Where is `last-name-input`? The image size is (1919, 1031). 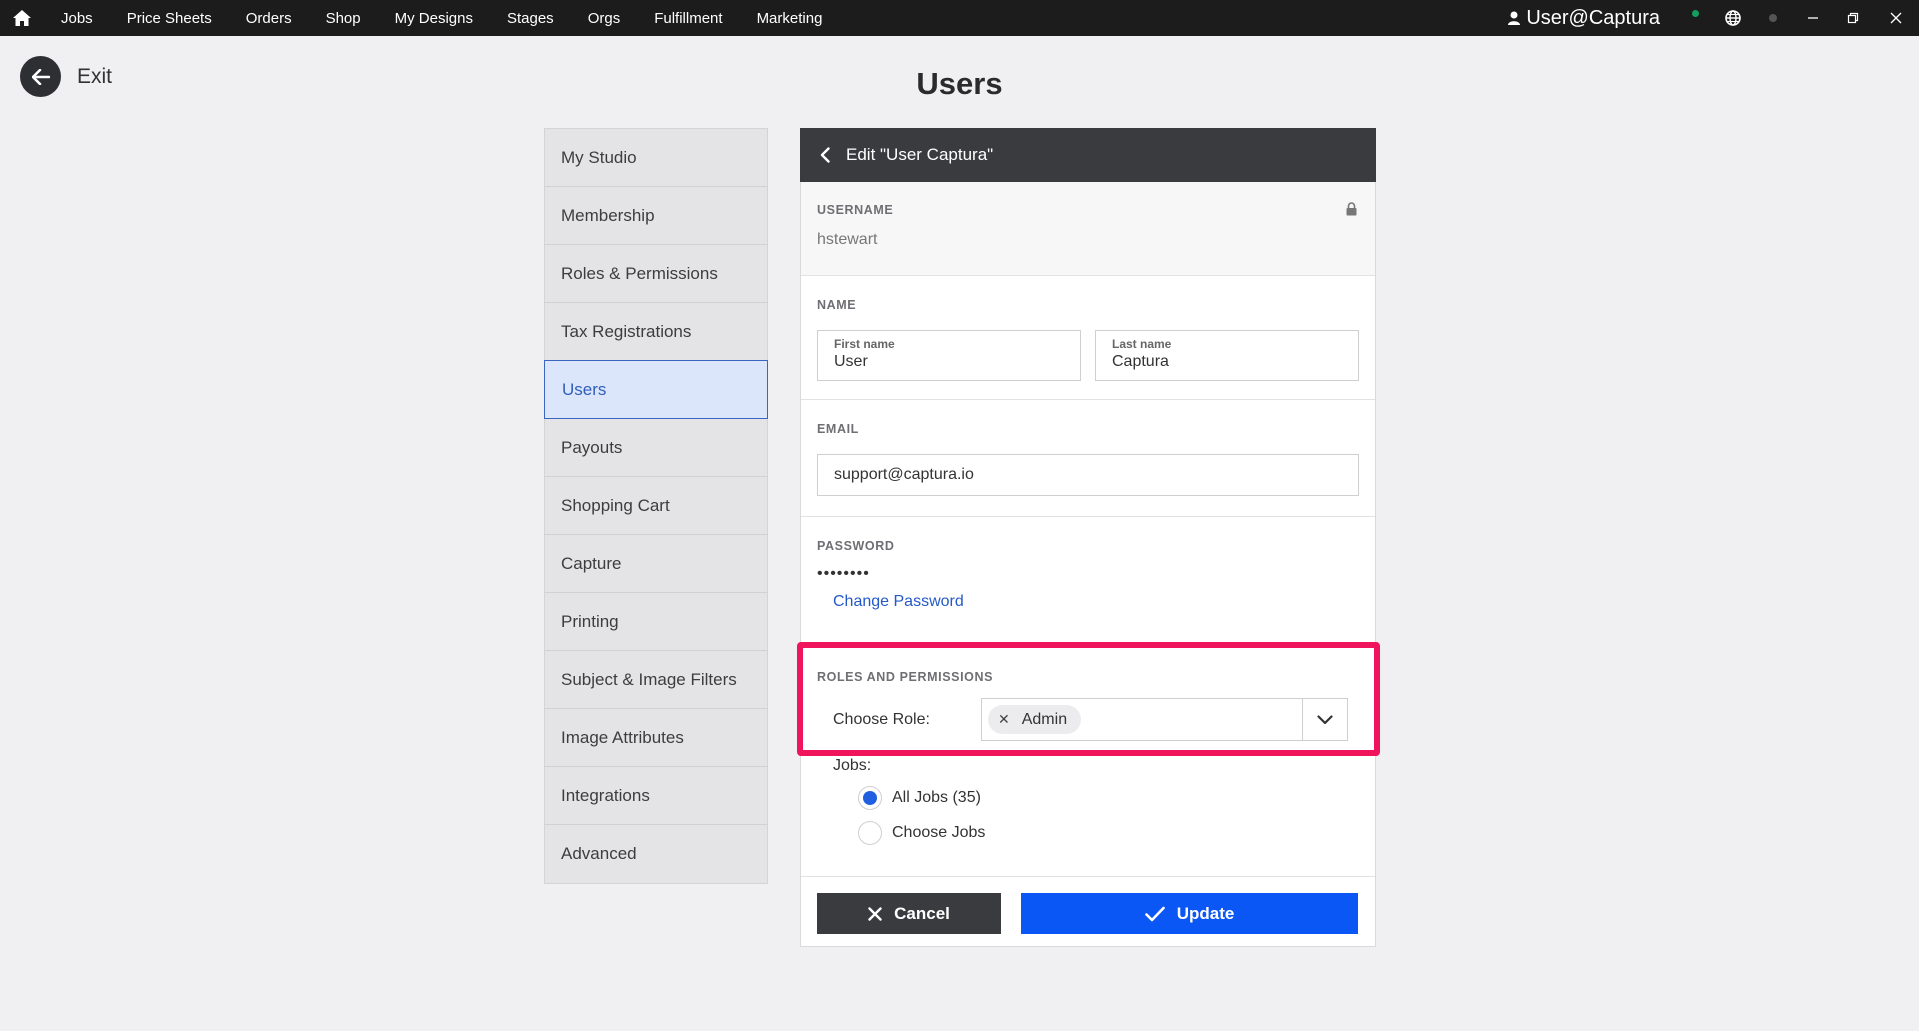
last-name-input is located at coordinates (1227, 362).